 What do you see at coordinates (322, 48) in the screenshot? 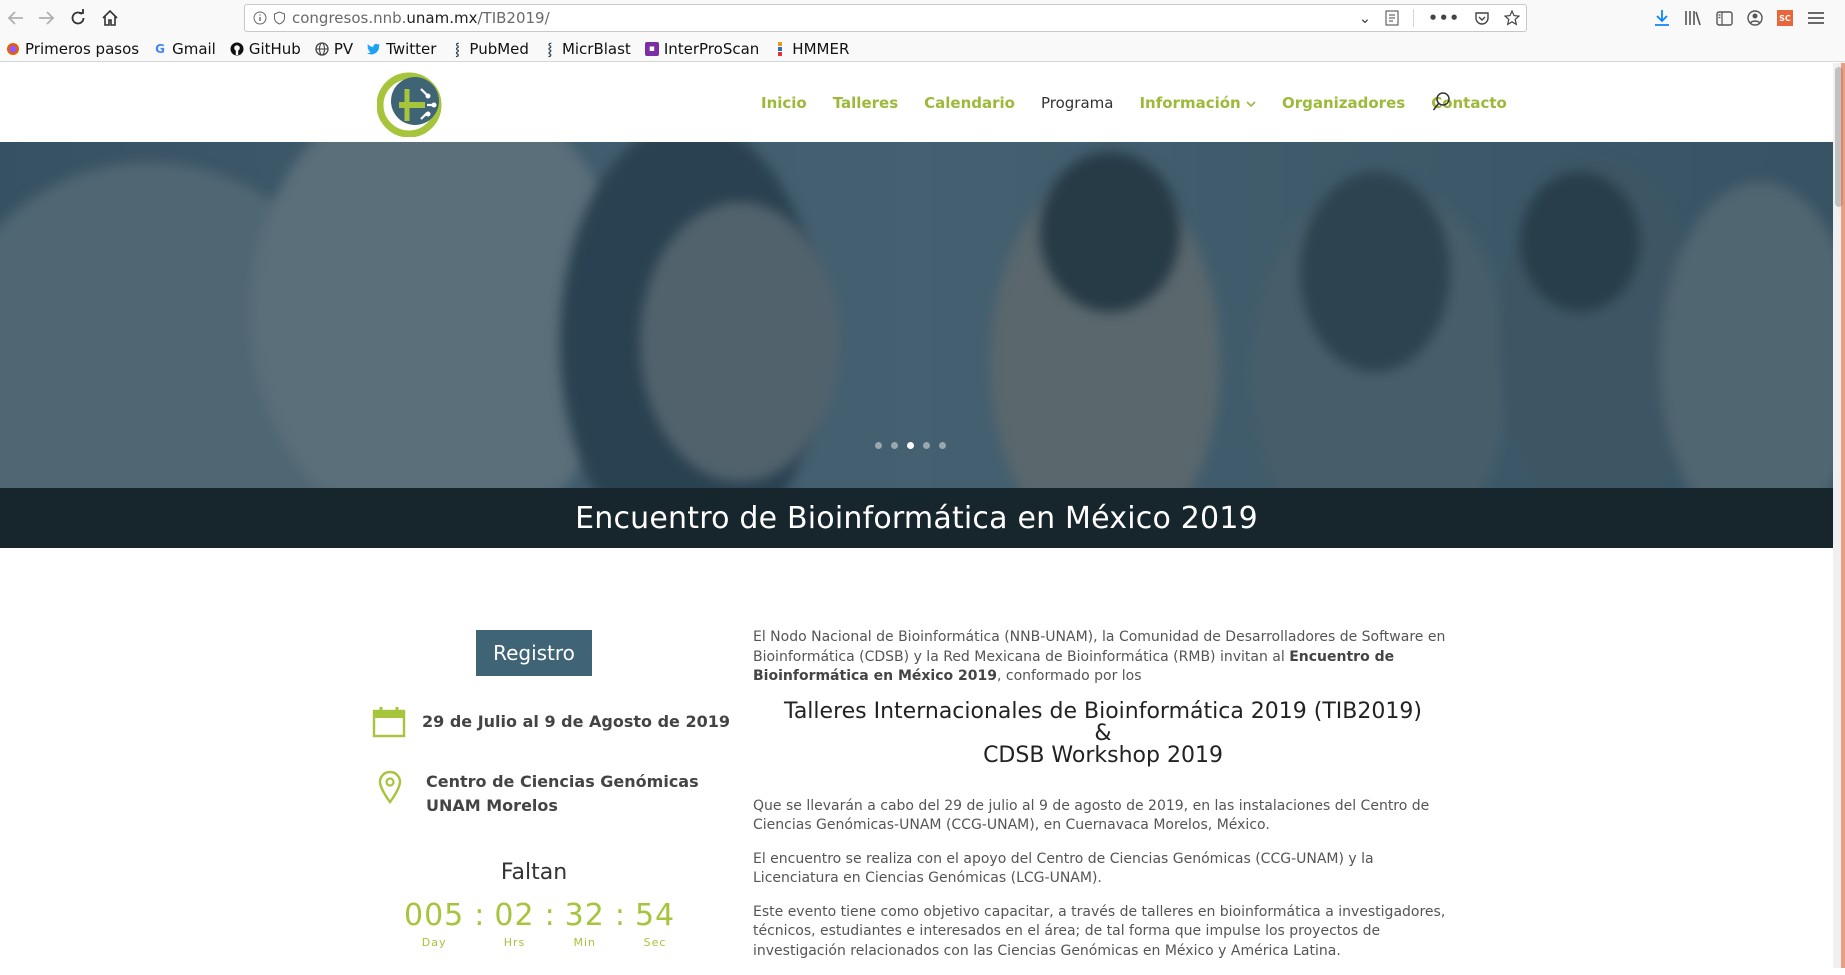
I see `globe-icon` at bounding box center [322, 48].